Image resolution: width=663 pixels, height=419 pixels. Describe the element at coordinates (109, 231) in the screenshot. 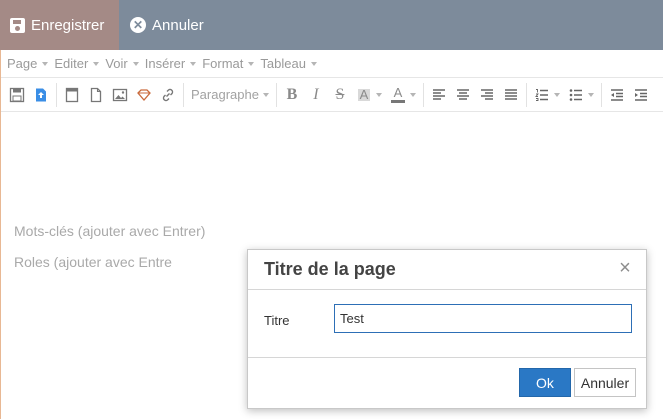

I see `keywords-field: Mots-clés (ajouter avec Entrer)` at that location.